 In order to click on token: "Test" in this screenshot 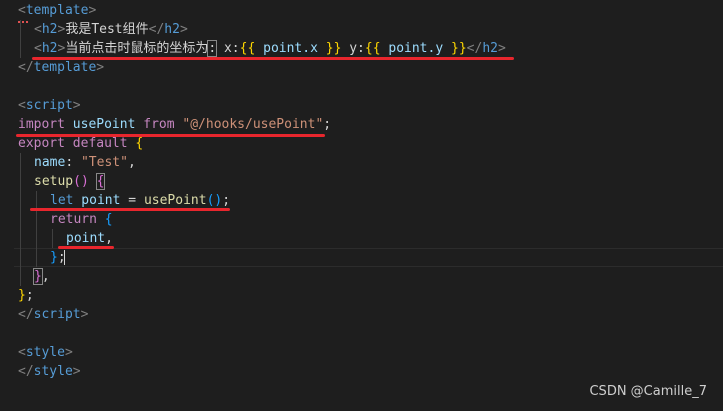, I will do `click(104, 162)`.